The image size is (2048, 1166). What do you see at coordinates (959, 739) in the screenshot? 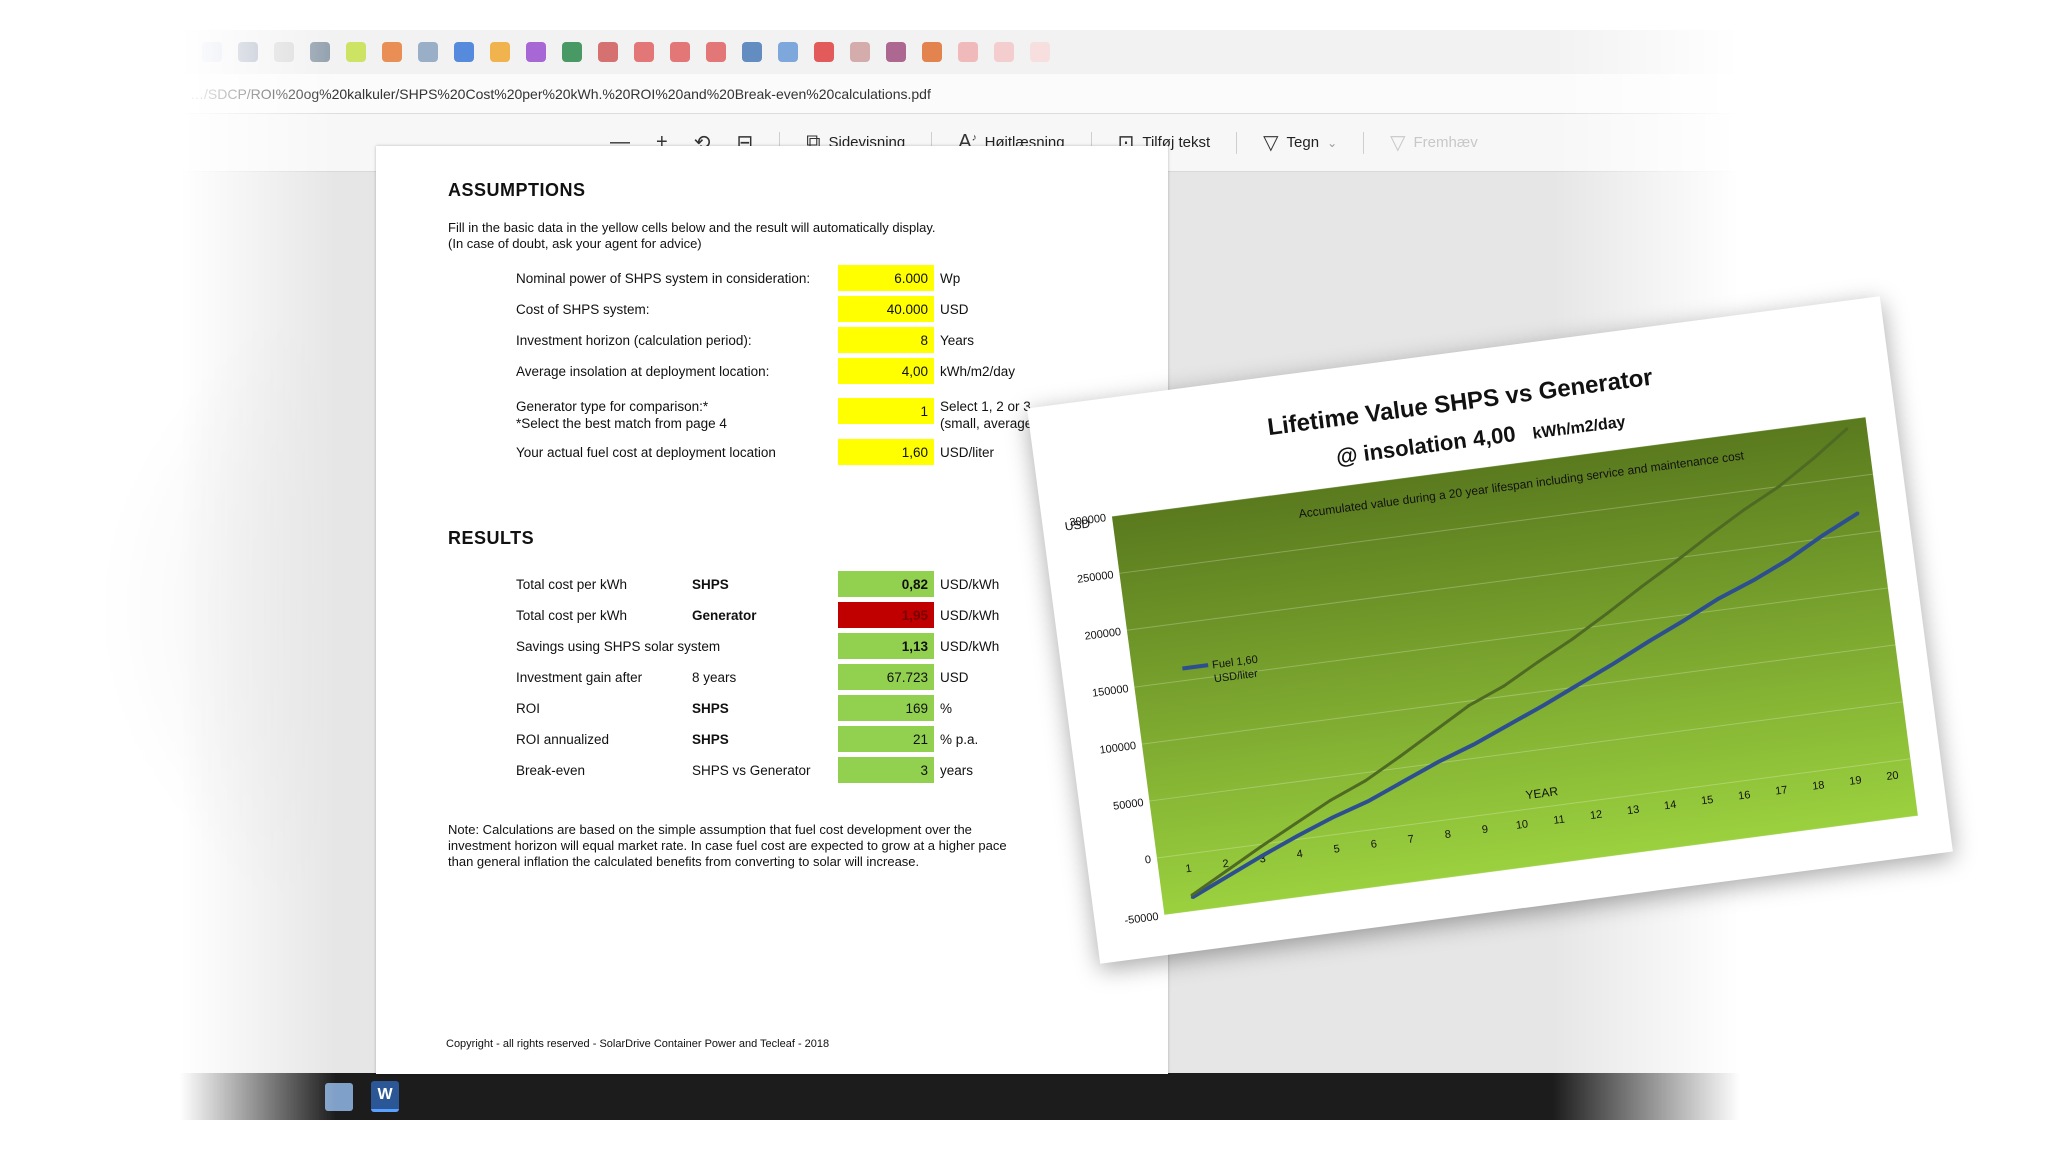
I see `result-unit: % p.a.` at bounding box center [959, 739].